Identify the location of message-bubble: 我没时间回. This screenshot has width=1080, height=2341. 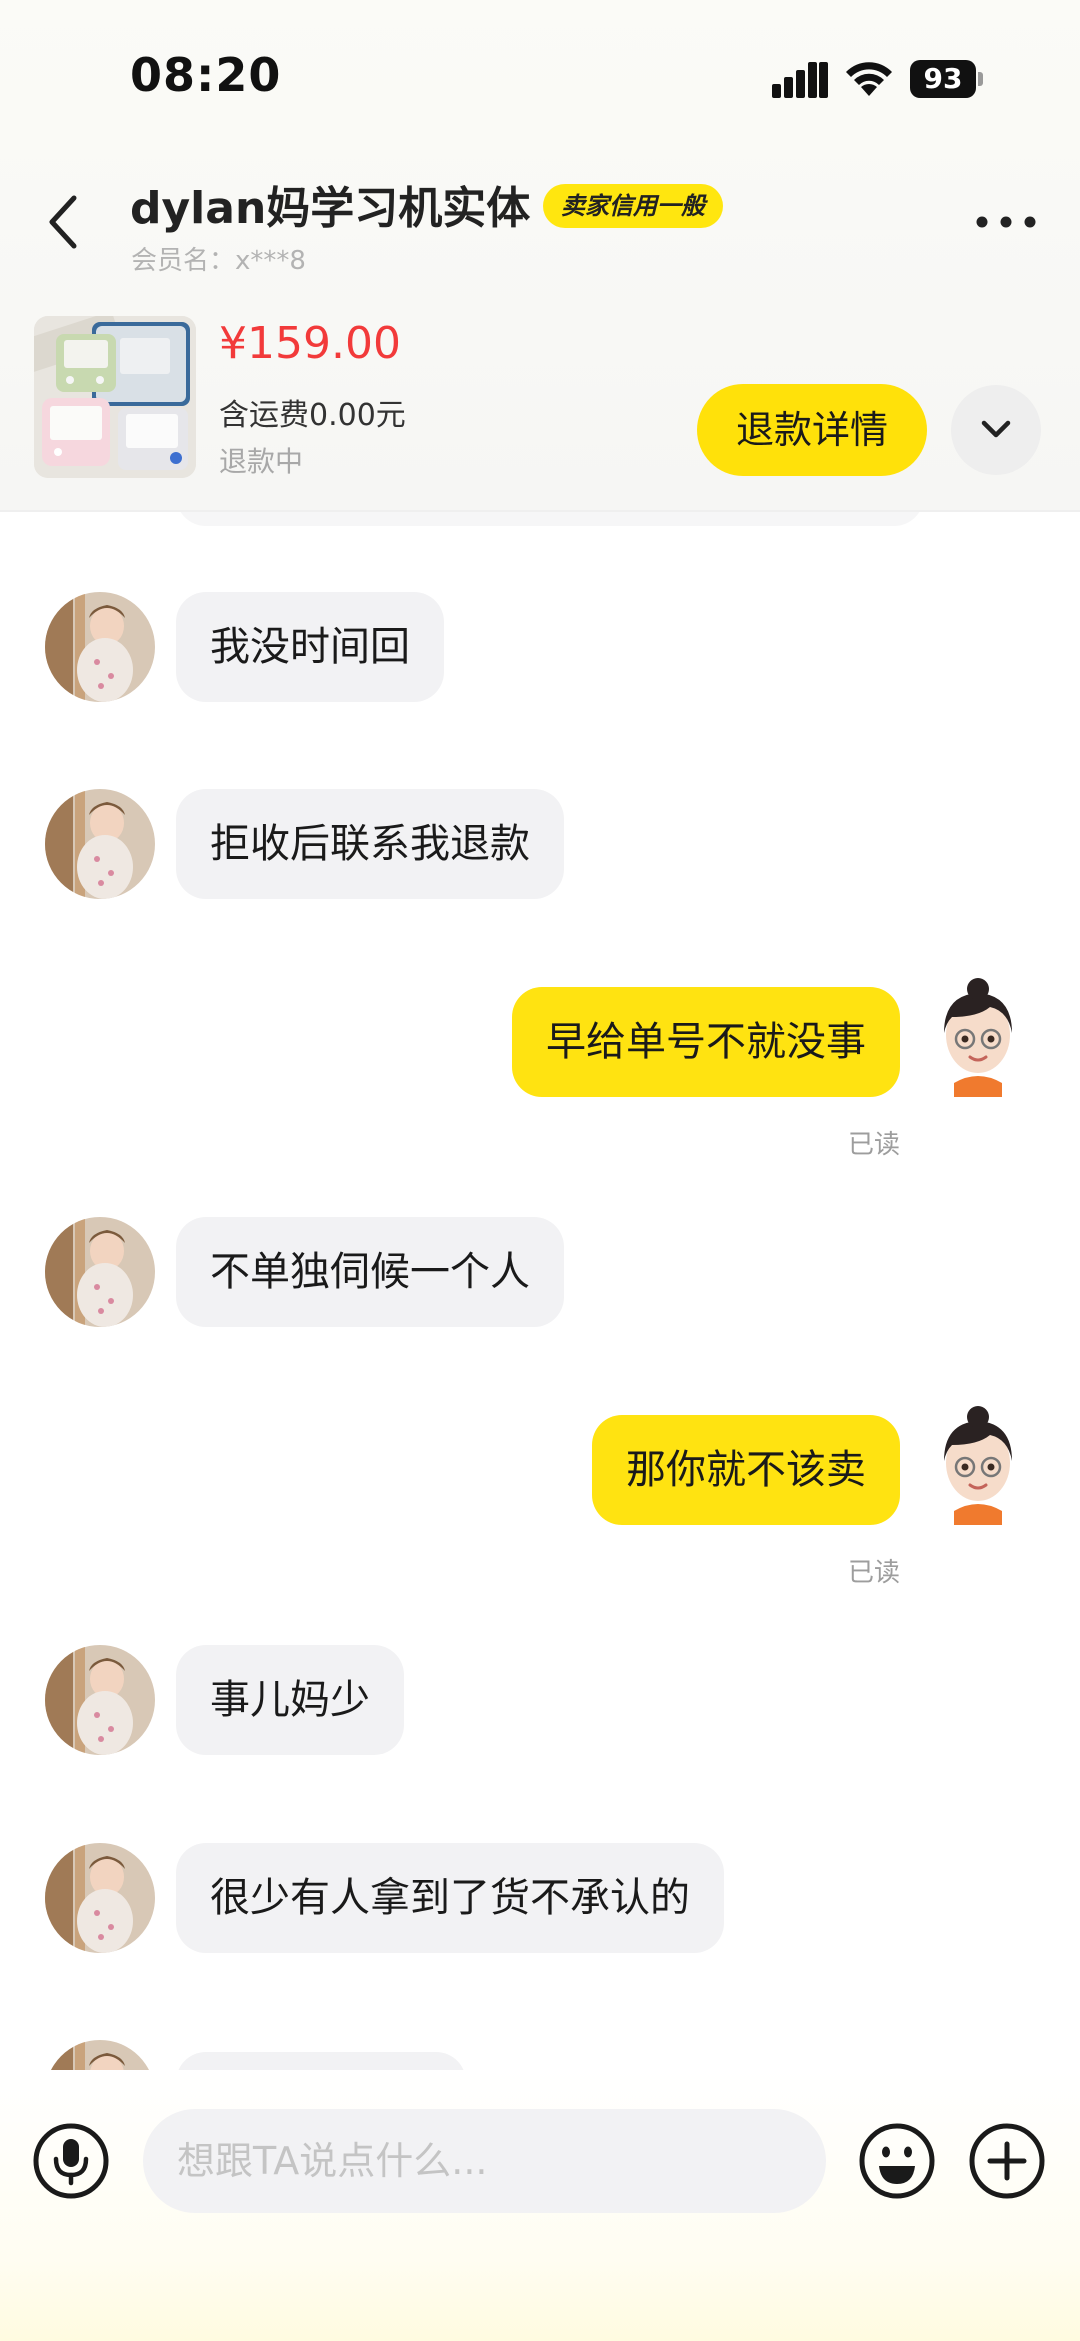
(310, 647).